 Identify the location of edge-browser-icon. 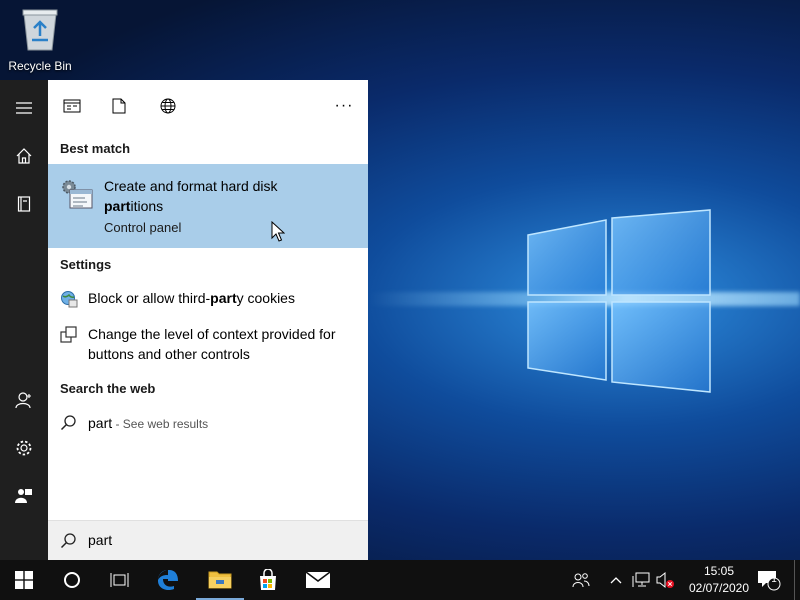
(168, 580).